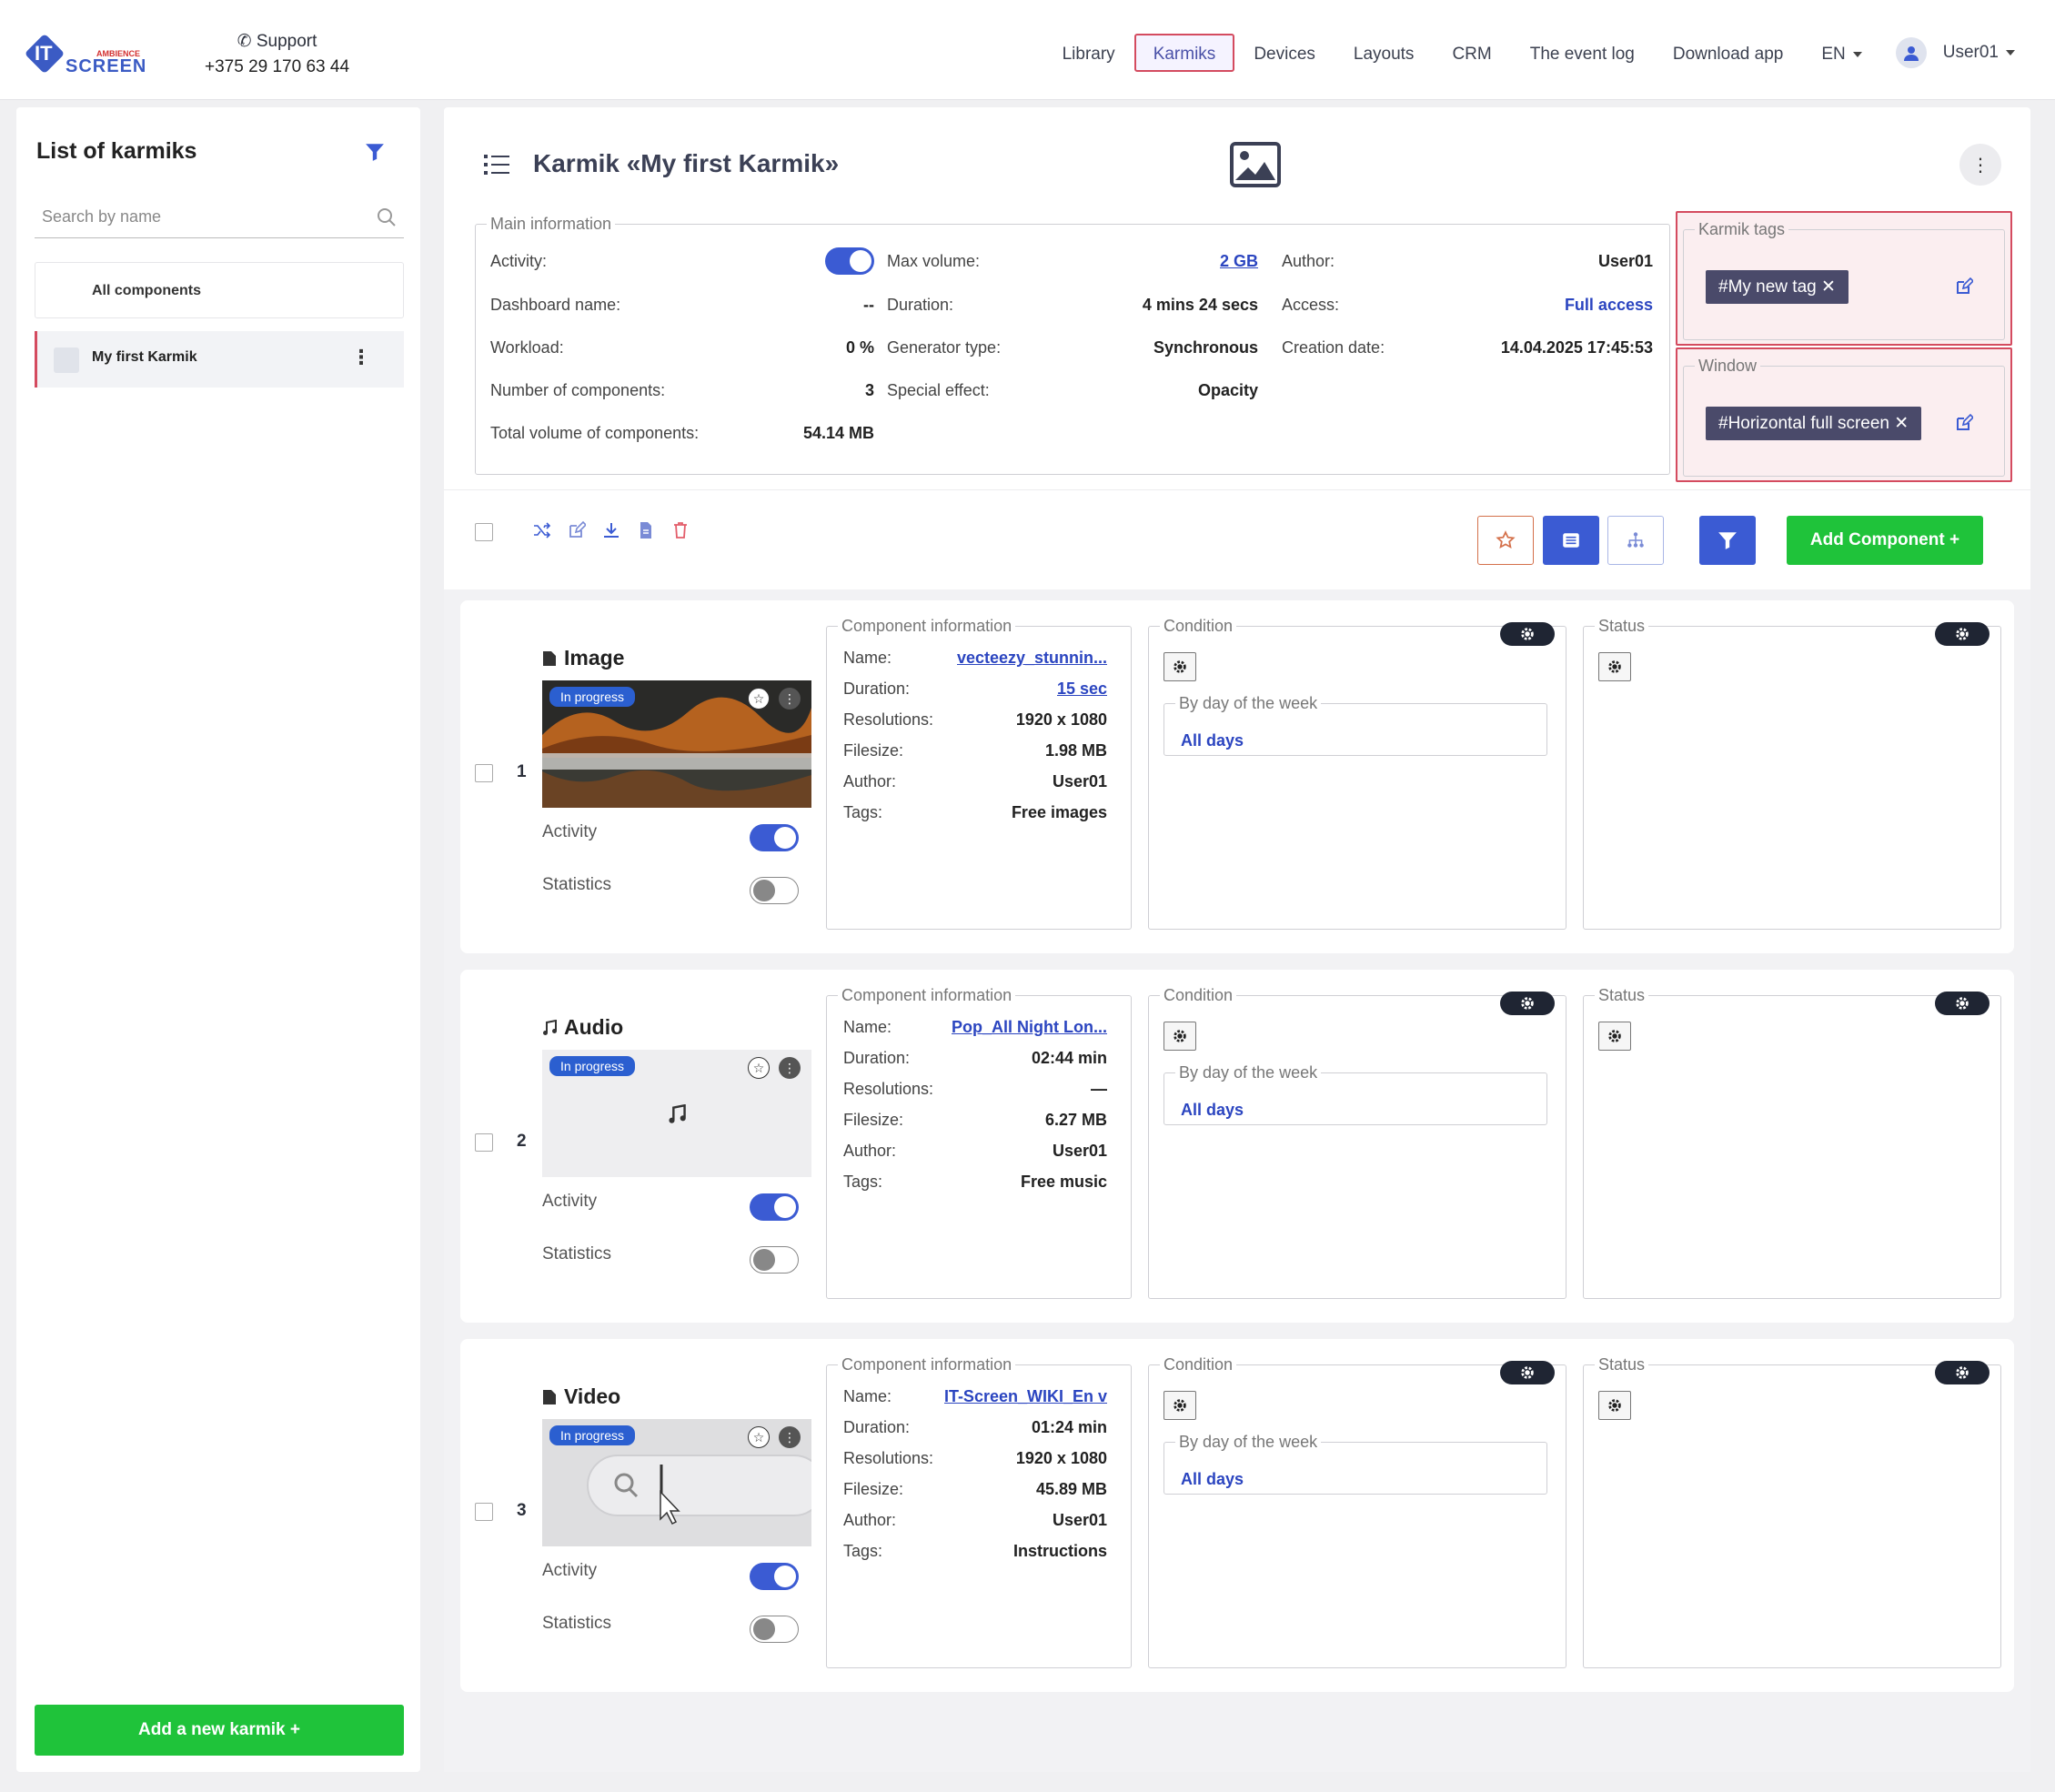 This screenshot has width=2055, height=1792. What do you see at coordinates (219, 360) in the screenshot?
I see `sidebar-item-my-first-karmik: My first Karmik ⋮` at bounding box center [219, 360].